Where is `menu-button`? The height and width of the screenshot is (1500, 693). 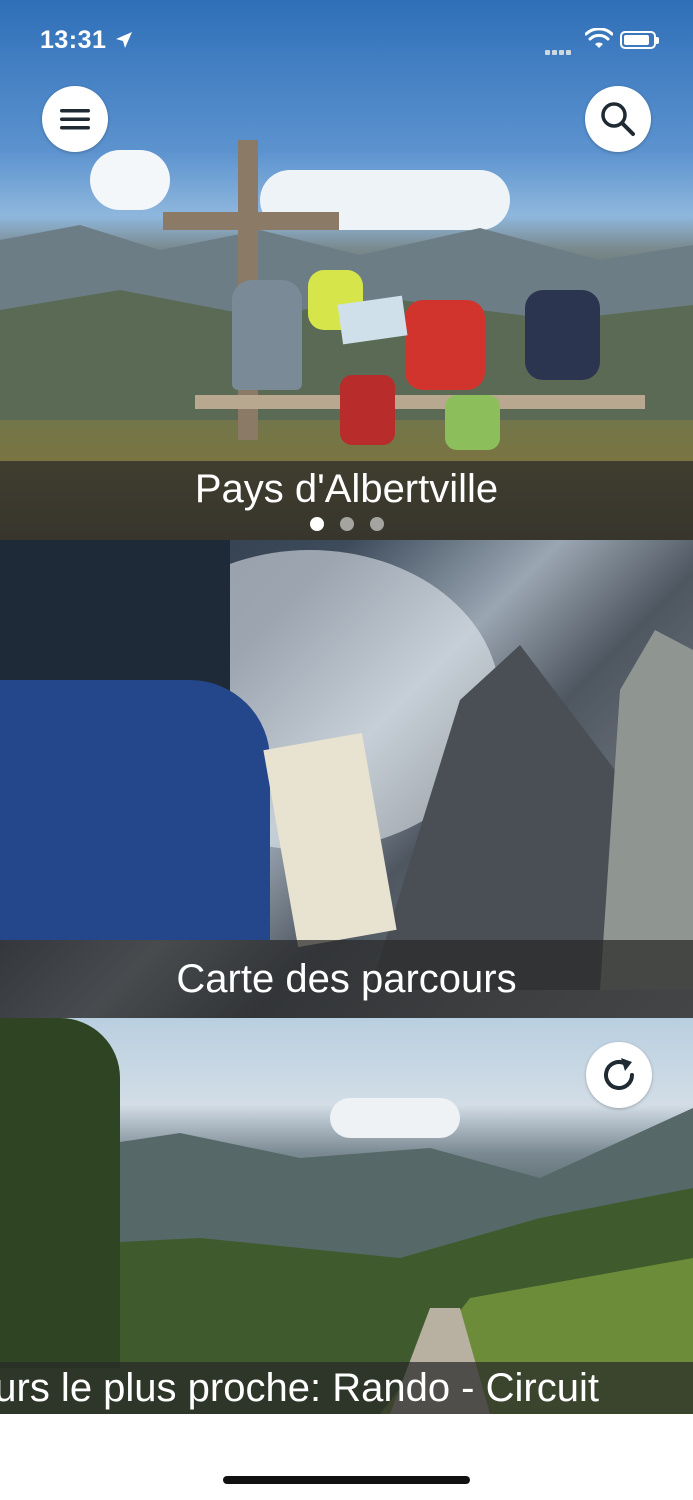
menu-button is located at coordinates (75, 119).